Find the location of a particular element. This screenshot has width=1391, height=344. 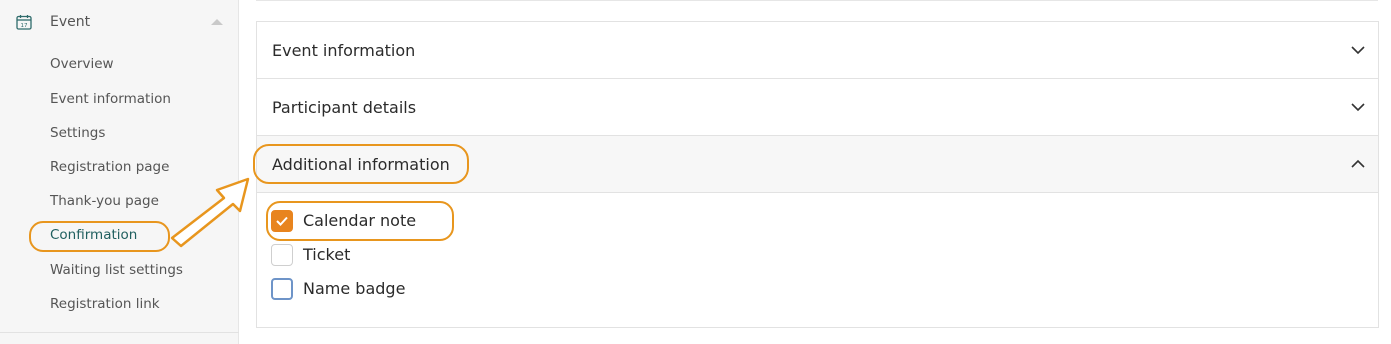

checkmark-icon is located at coordinates (282, 221).